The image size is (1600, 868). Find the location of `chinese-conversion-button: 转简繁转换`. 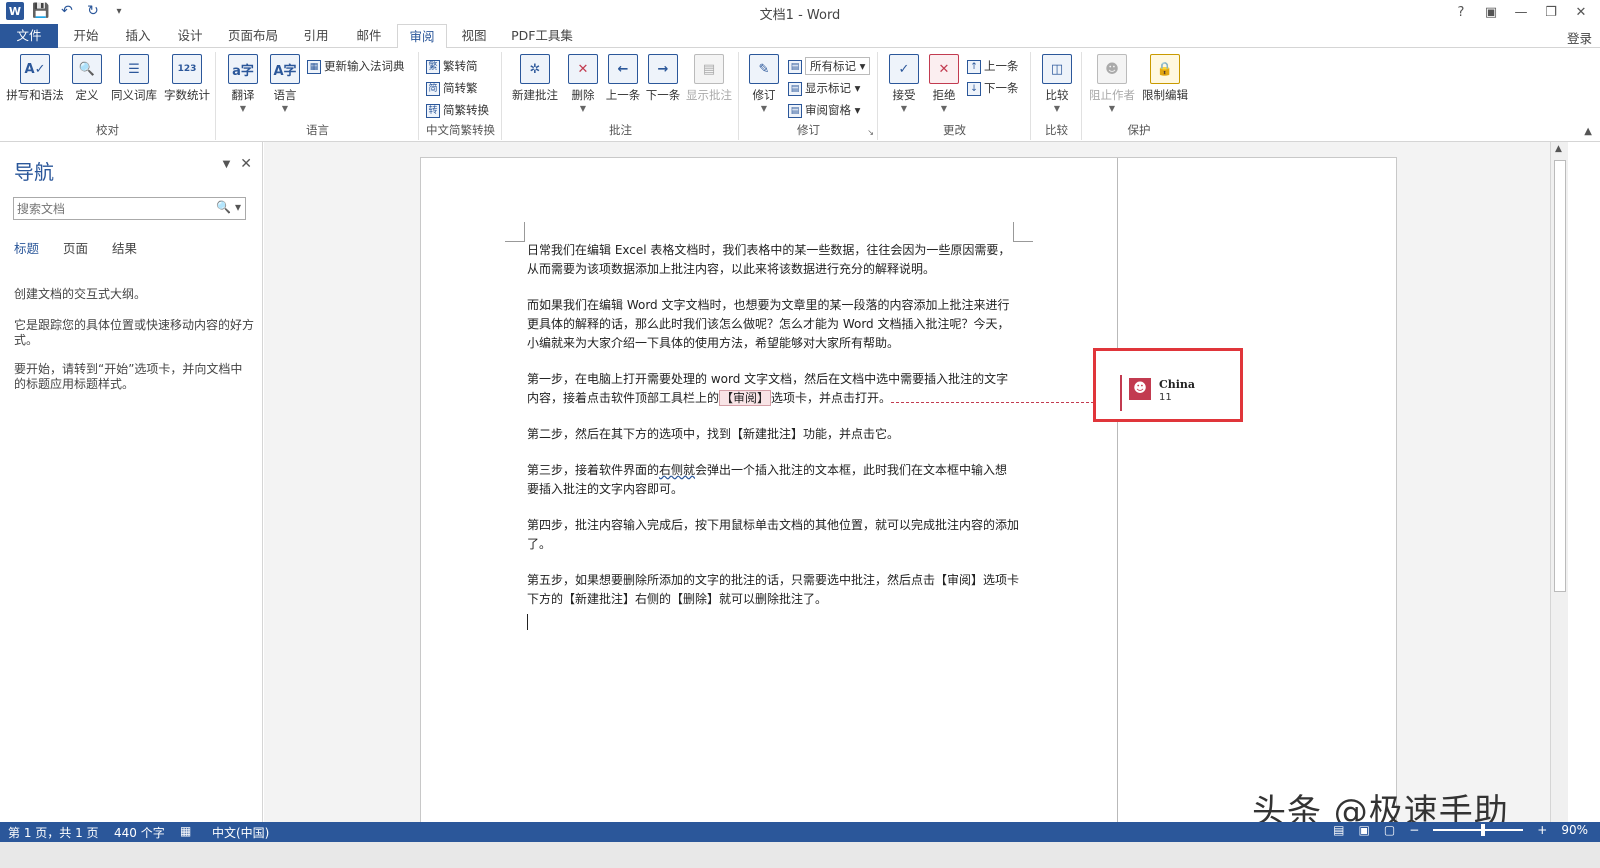

chinese-conversion-button: 转简繁转换 is located at coordinates (457, 110).